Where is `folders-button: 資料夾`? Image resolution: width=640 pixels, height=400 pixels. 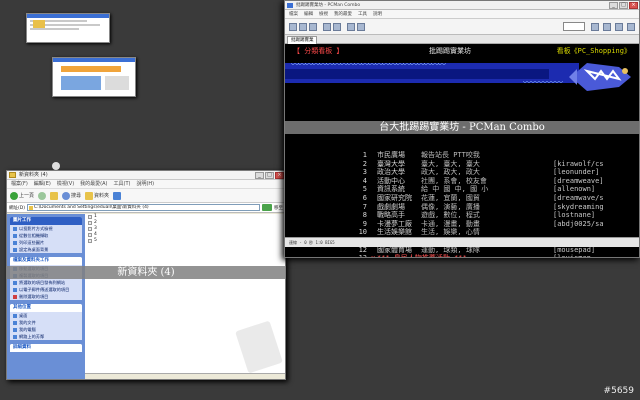 folders-button: 資料夾 is located at coordinates (97, 195).